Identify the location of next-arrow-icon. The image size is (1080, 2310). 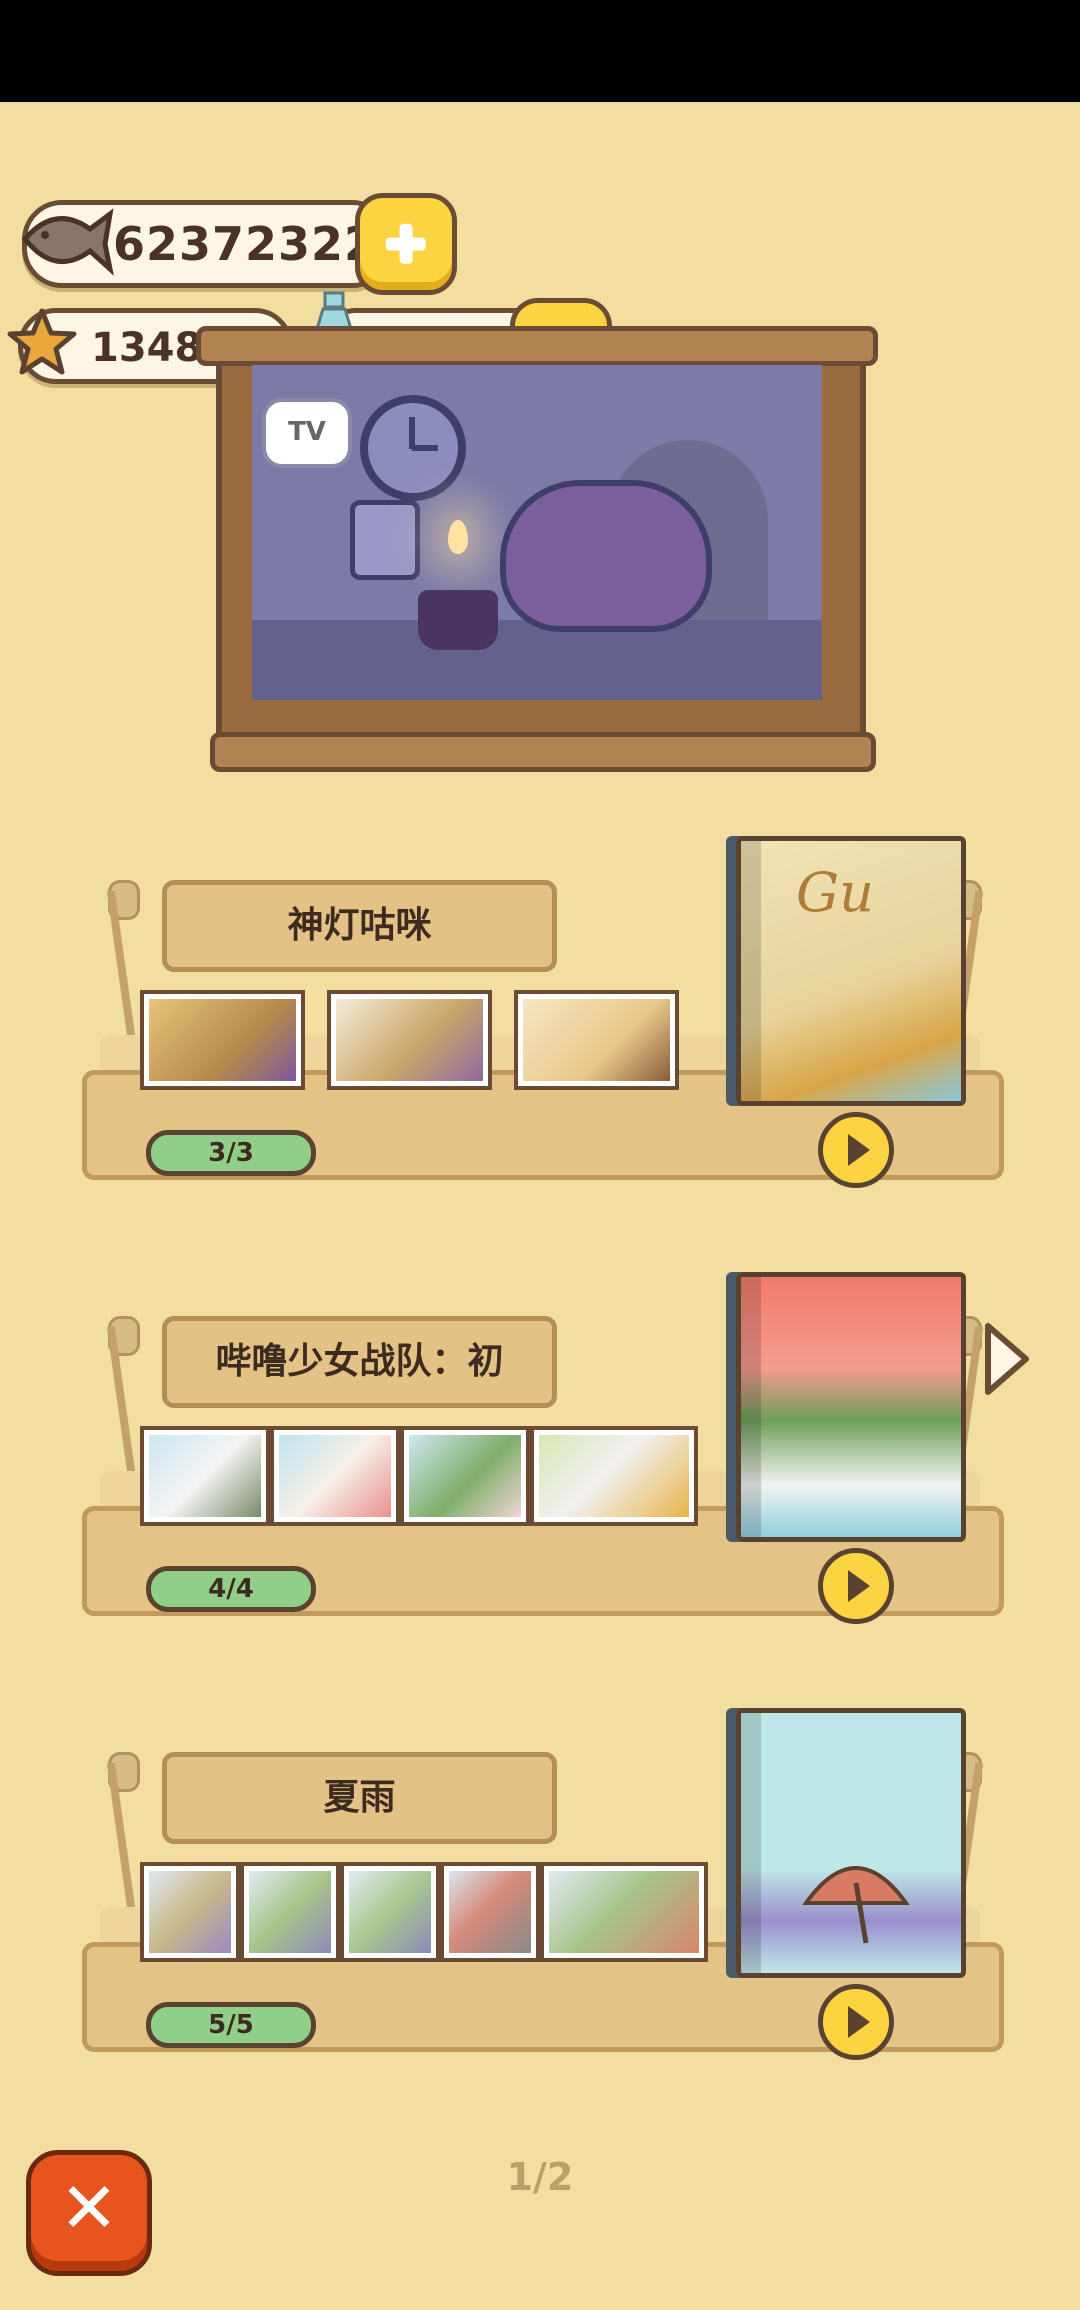
(1007, 1359).